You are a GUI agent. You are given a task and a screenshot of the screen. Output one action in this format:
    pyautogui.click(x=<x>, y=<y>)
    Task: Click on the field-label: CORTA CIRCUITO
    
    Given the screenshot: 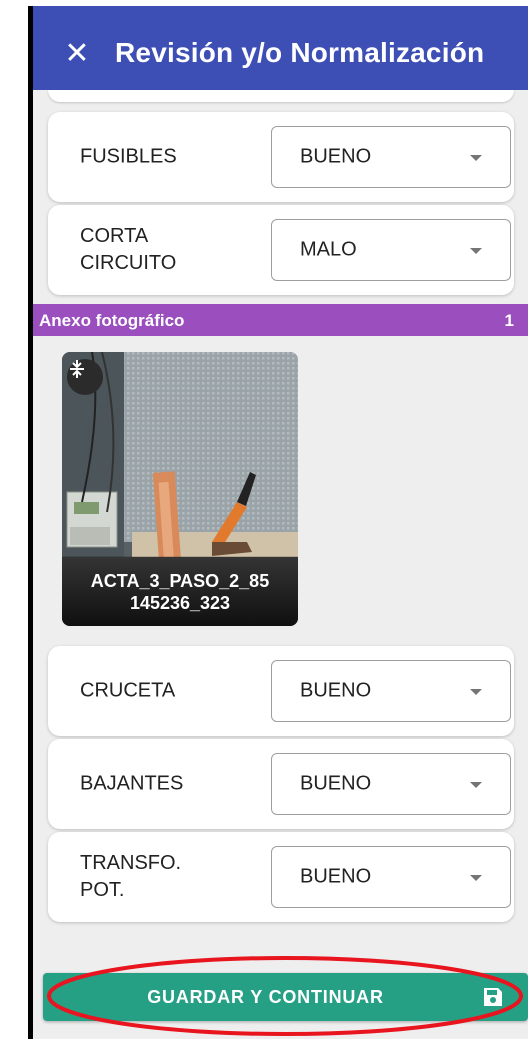 What is the action you would take?
    pyautogui.click(x=128, y=249)
    